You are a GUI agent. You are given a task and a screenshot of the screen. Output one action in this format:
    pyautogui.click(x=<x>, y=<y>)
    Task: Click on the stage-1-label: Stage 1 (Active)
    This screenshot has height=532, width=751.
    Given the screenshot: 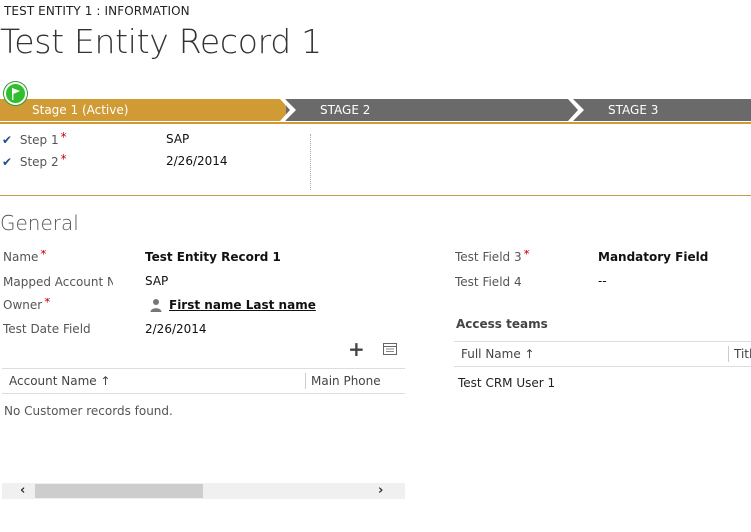 What is the action you would take?
    pyautogui.click(x=80, y=110)
    